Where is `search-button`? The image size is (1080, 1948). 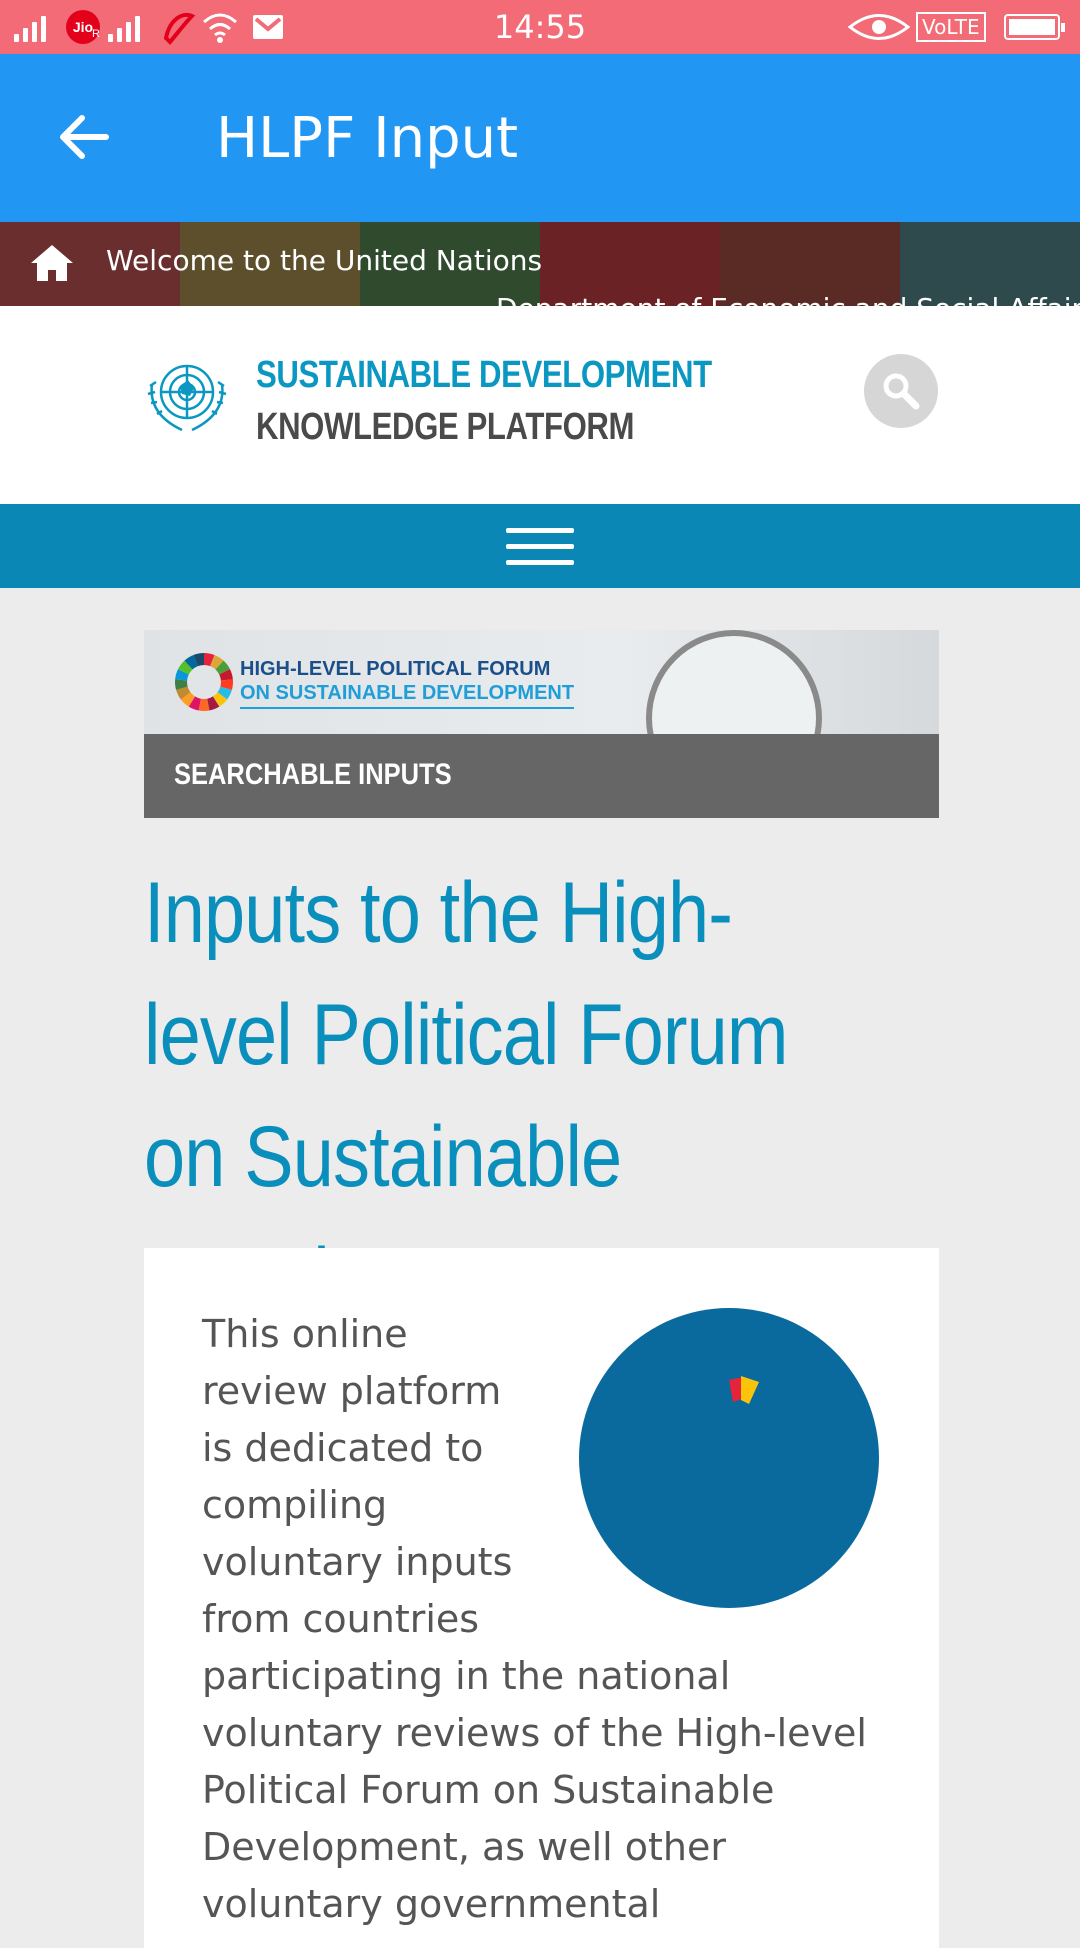 search-button is located at coordinates (901, 391).